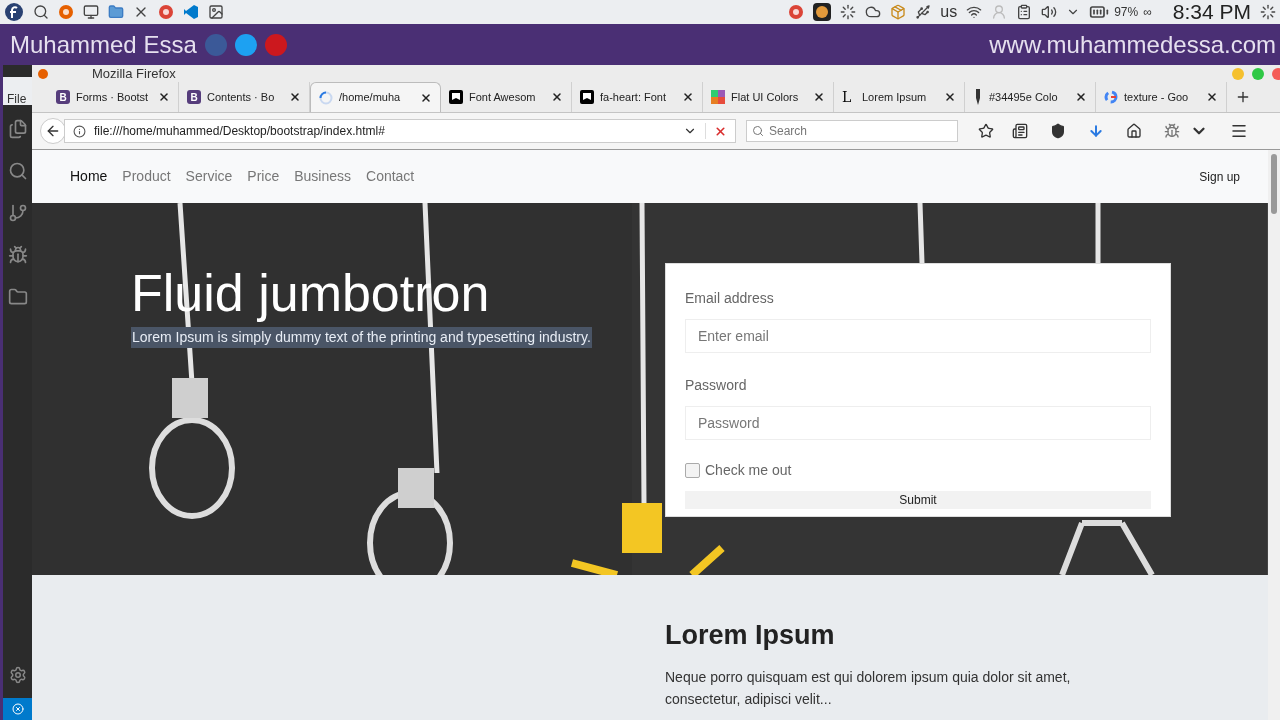 This screenshot has width=1280, height=720. I want to click on package-icon, so click(898, 12).